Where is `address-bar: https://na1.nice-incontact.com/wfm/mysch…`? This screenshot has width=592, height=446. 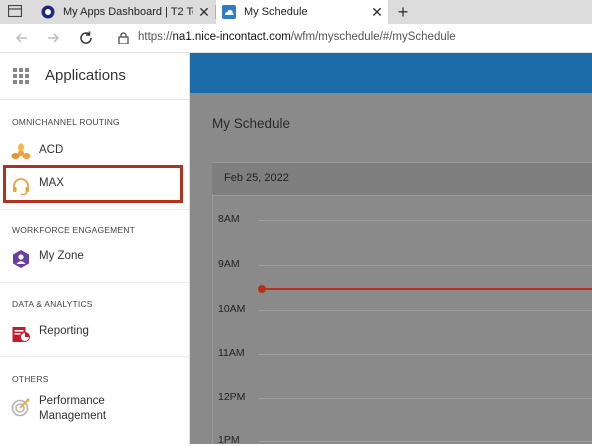
address-bar: https://na1.nice-incontact.com/wfm/mysch… is located at coordinates (296, 38).